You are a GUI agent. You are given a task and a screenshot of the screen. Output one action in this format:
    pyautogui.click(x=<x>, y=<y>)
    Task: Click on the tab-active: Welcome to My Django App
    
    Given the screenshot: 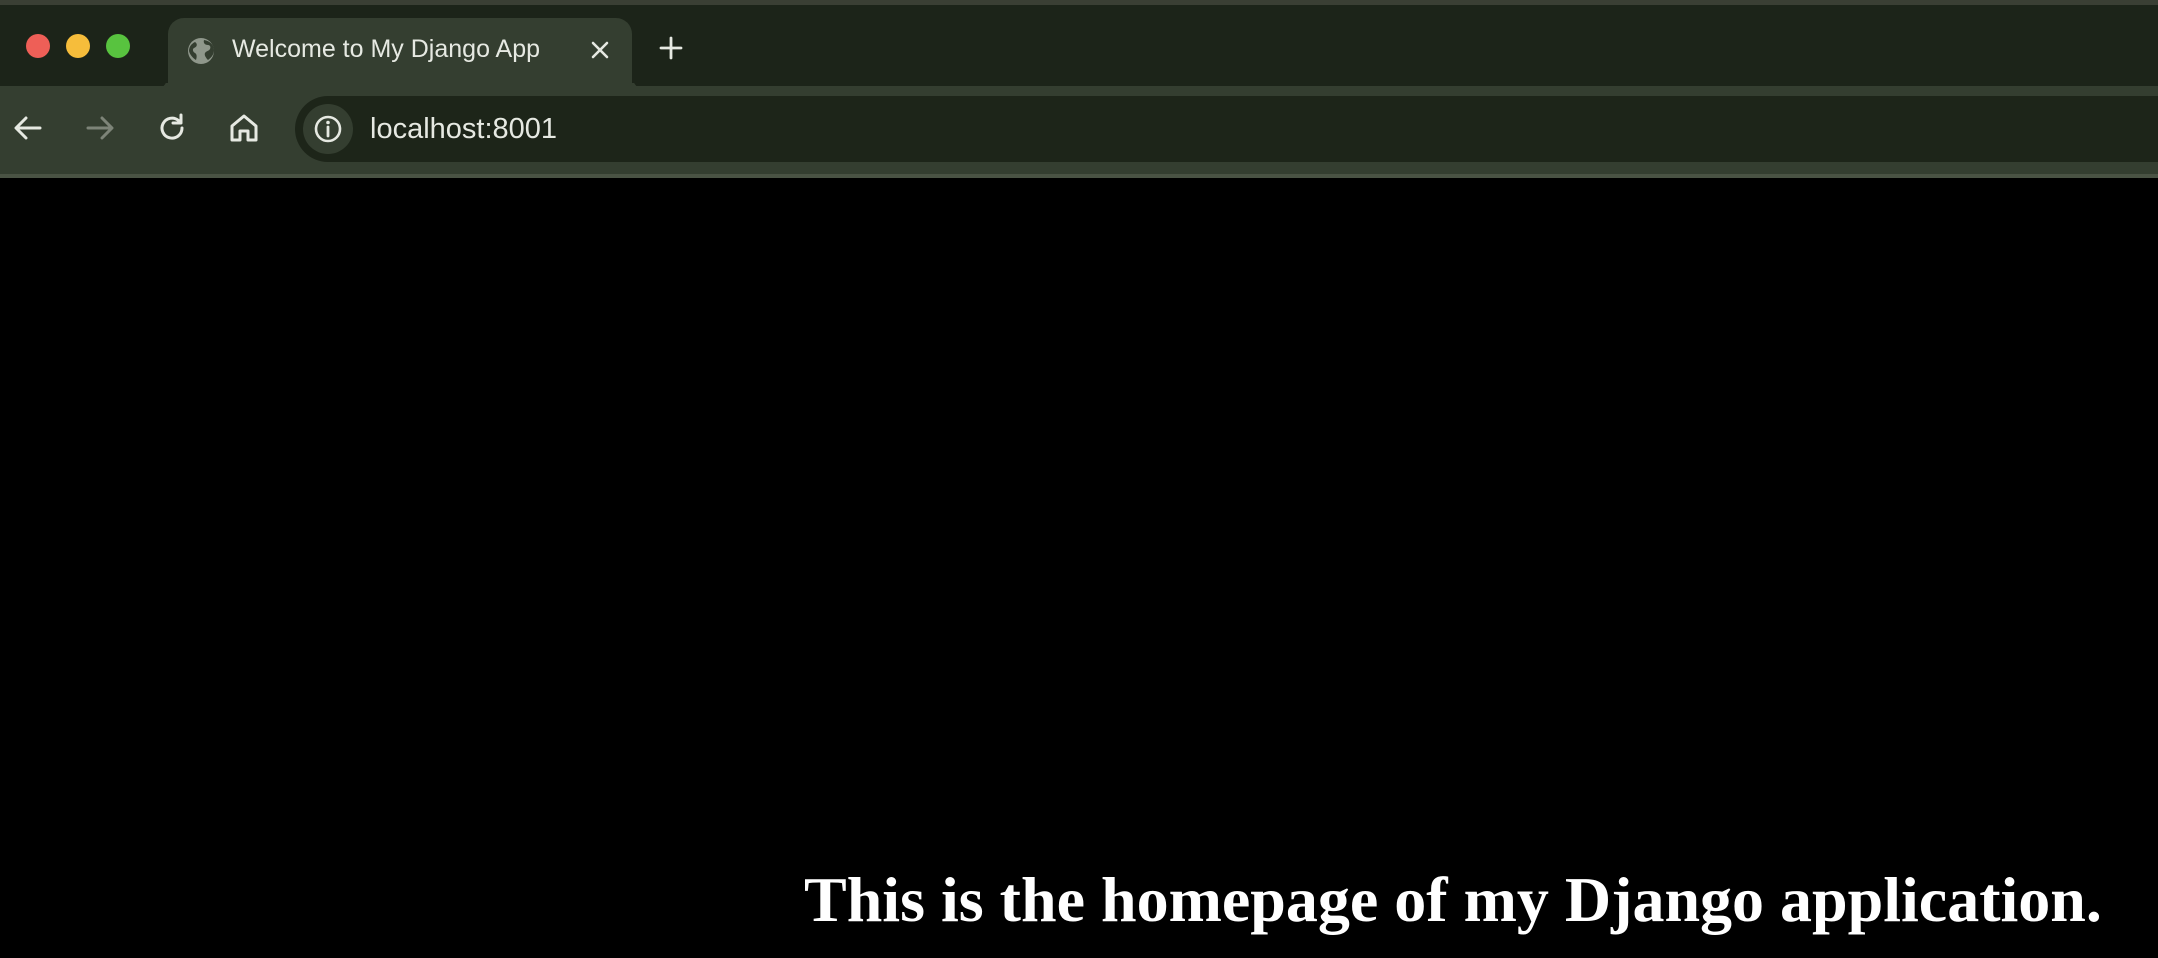 What is the action you would take?
    pyautogui.click(x=400, y=54)
    